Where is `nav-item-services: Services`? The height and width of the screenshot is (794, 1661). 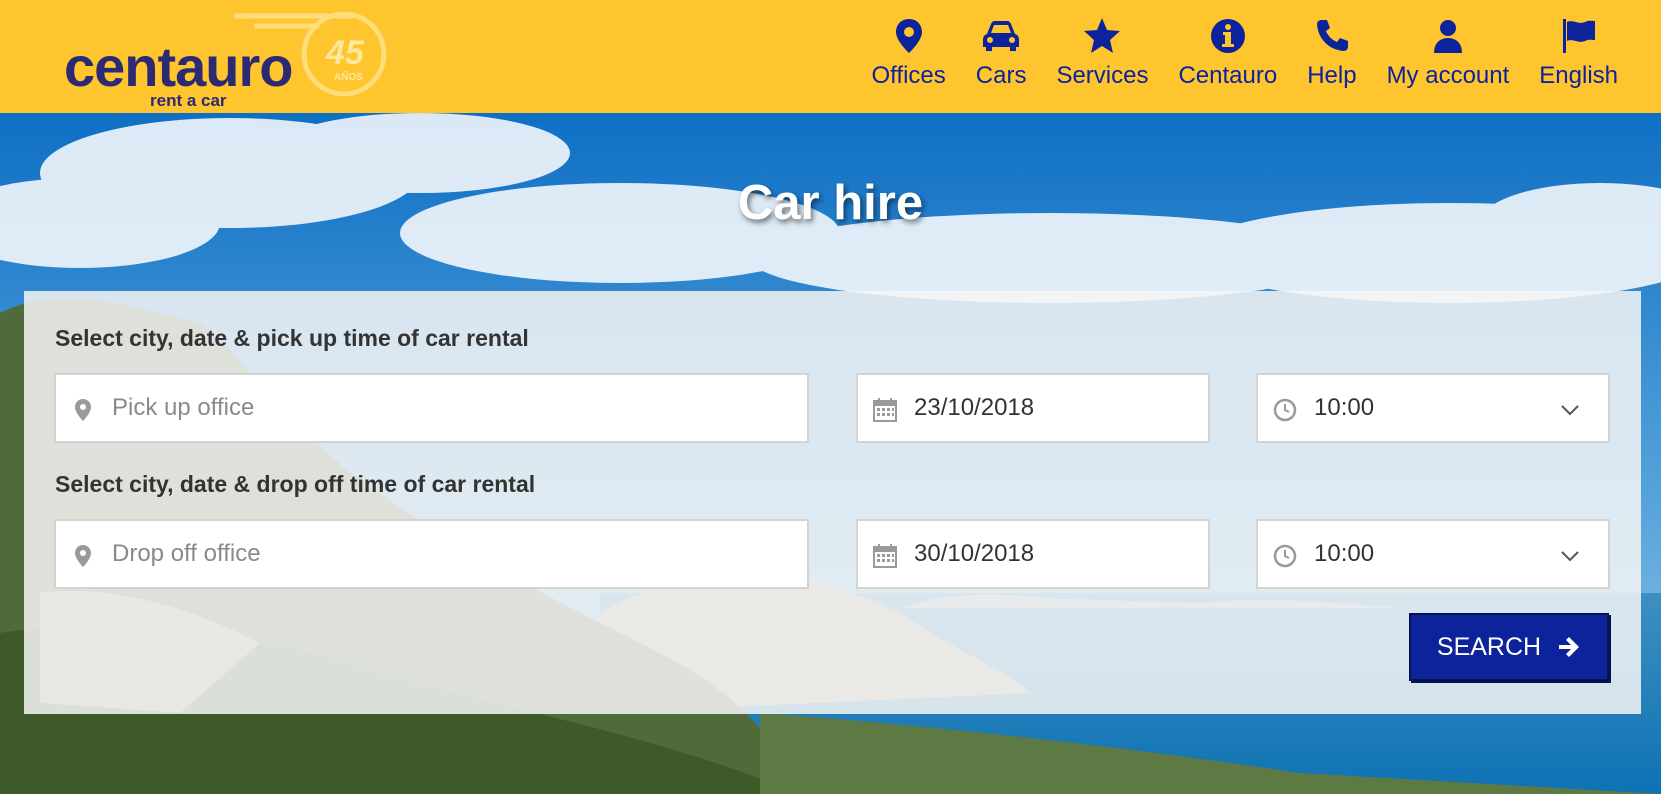
nav-item-services: Services is located at coordinates (1102, 53).